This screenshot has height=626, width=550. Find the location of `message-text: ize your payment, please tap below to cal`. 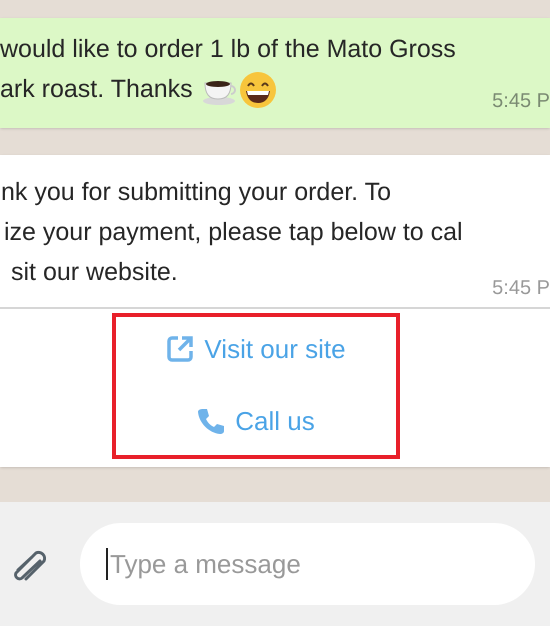

message-text: ize your payment, please tap below to cal is located at coordinates (233, 232).